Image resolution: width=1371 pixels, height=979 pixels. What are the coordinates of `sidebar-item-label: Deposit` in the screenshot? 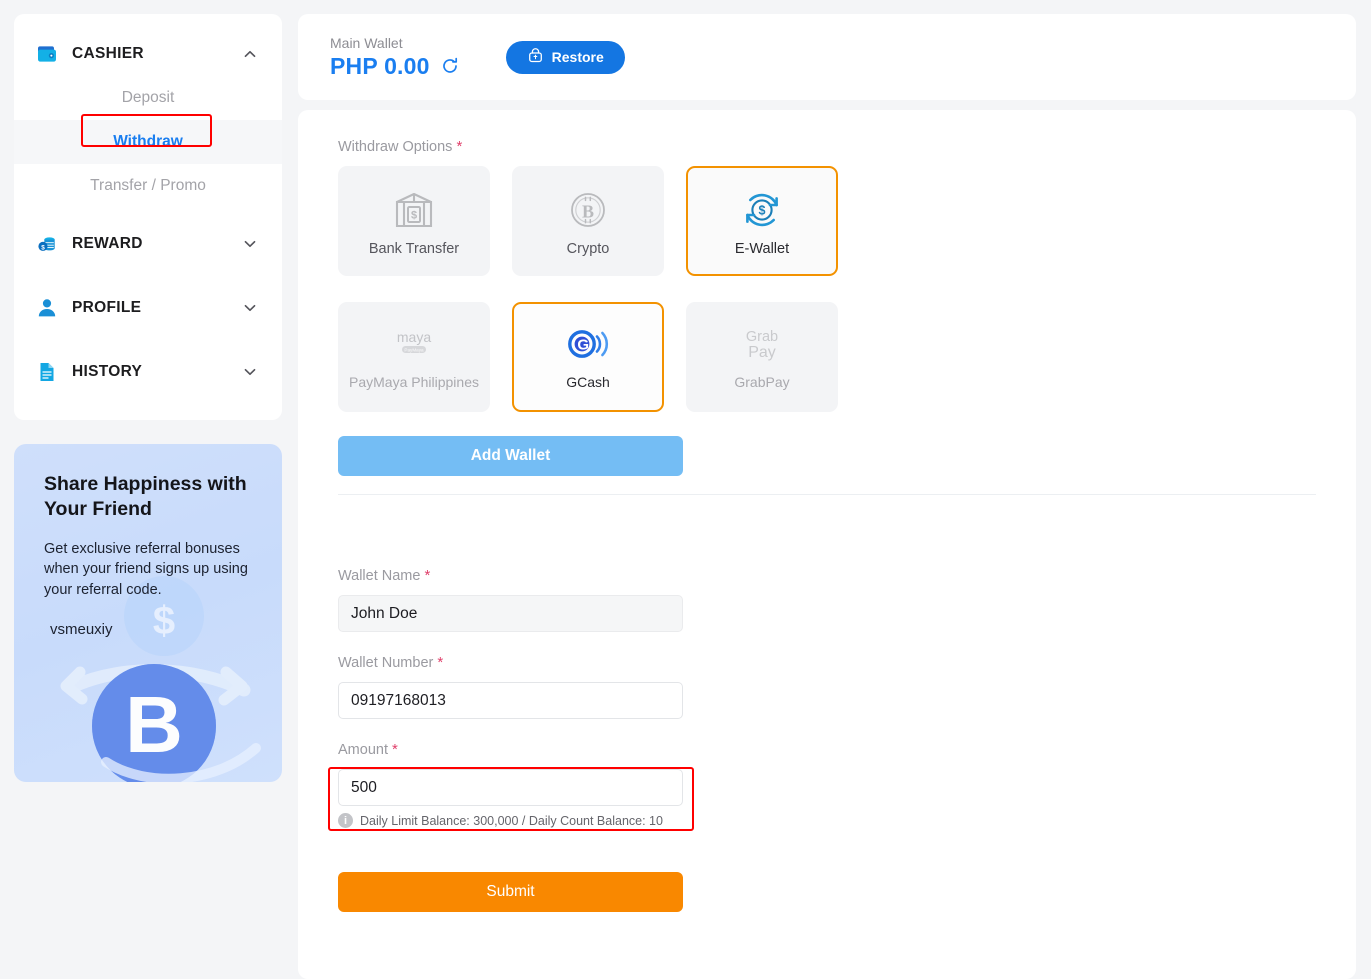 It's located at (148, 97).